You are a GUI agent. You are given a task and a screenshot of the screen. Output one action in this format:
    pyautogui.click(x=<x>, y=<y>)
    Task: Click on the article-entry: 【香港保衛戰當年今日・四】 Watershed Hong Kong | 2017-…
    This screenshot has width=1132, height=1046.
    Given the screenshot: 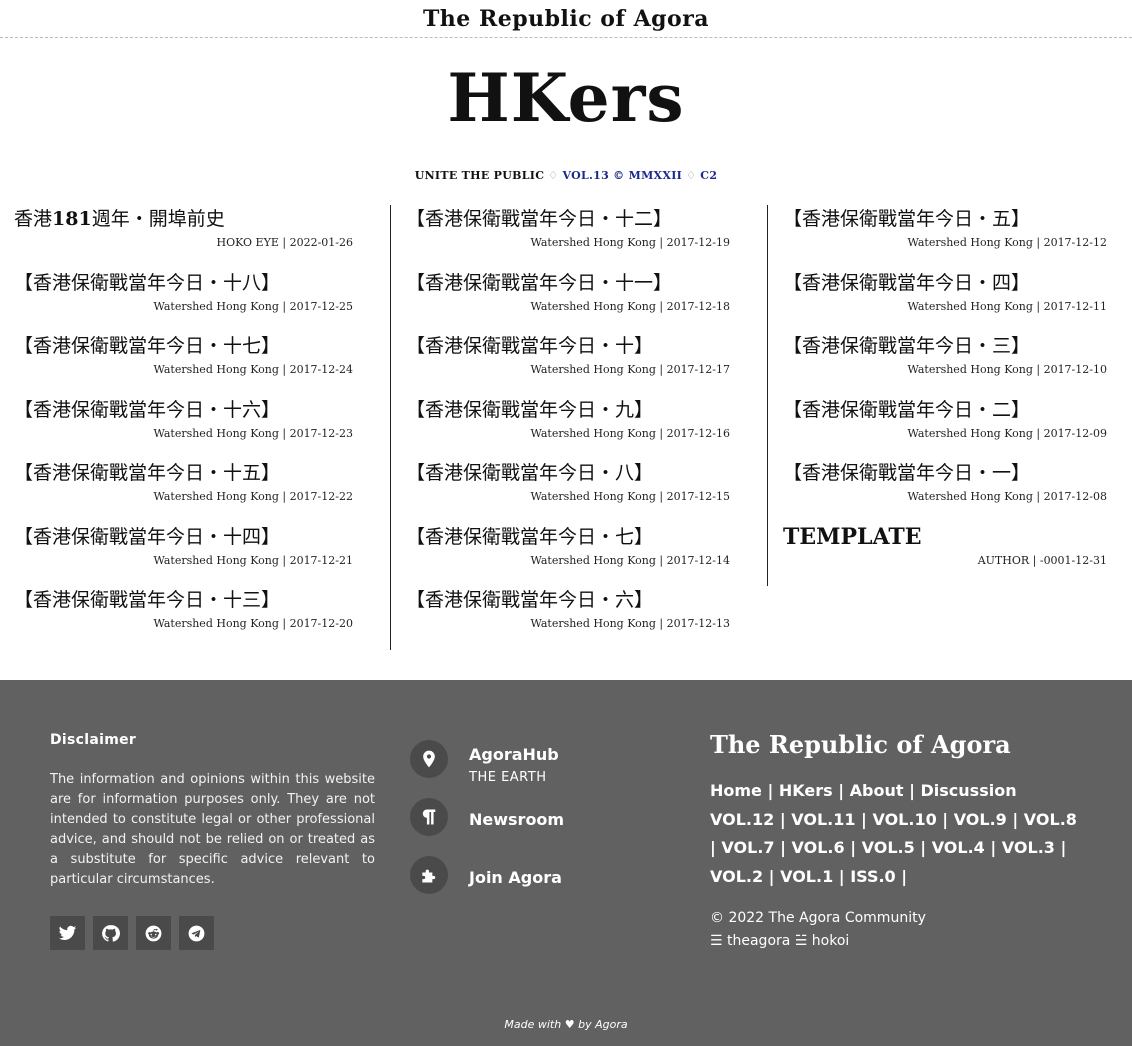 What is the action you would take?
    pyautogui.click(x=937, y=300)
    